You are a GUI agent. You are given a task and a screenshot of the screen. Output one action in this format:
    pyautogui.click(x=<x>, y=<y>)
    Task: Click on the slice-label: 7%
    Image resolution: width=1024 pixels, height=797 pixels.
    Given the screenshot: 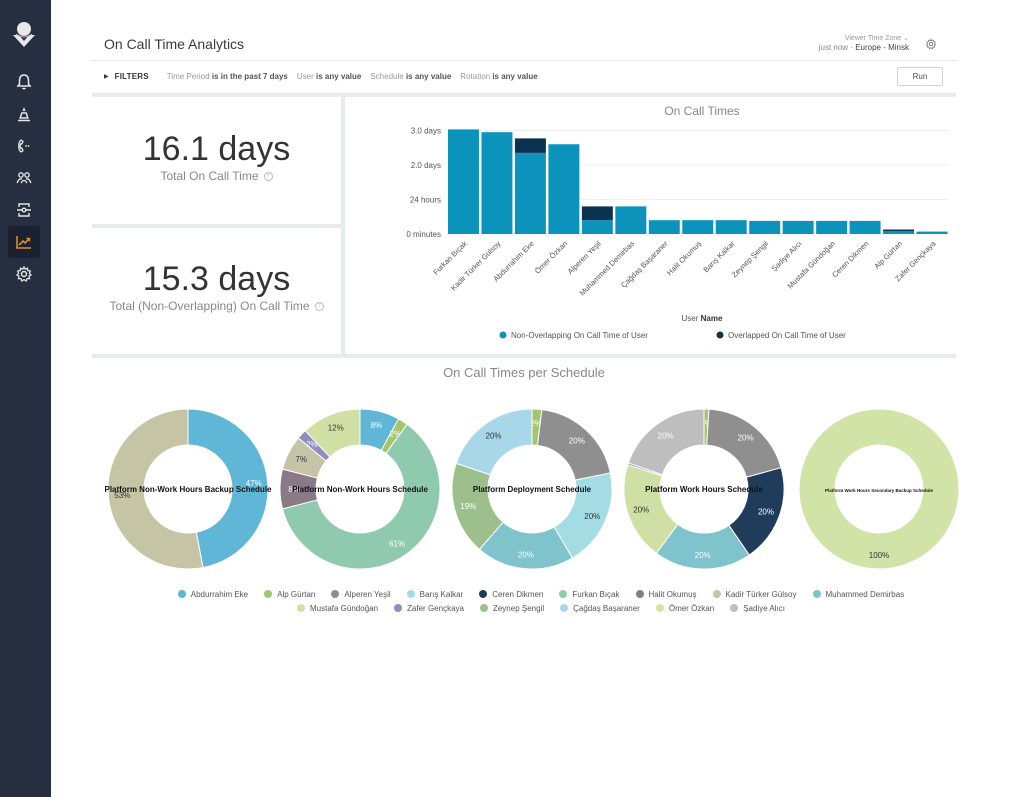 What is the action you would take?
    pyautogui.click(x=301, y=459)
    